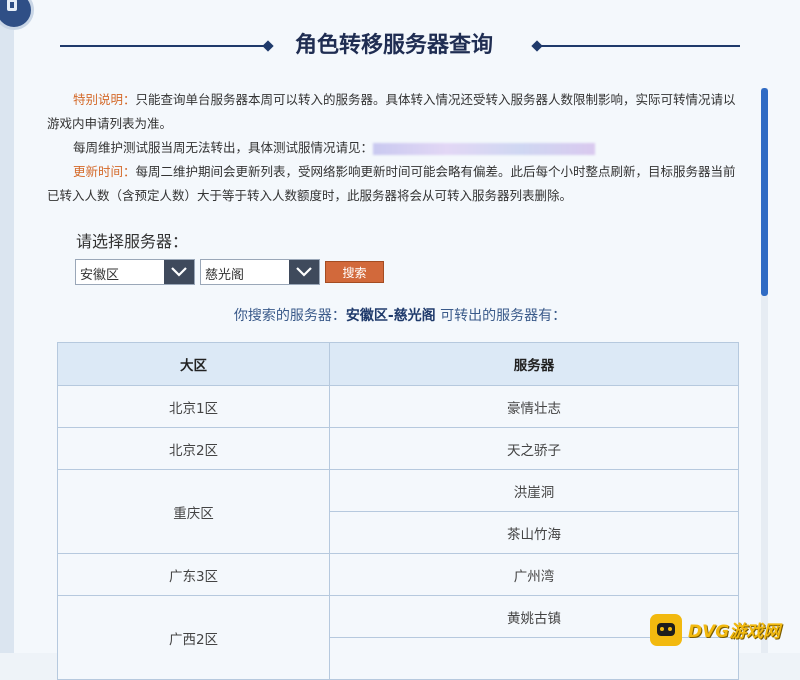 This screenshot has height=680, width=800. I want to click on title-row: 角色转移服务器查询, so click(400, 46).